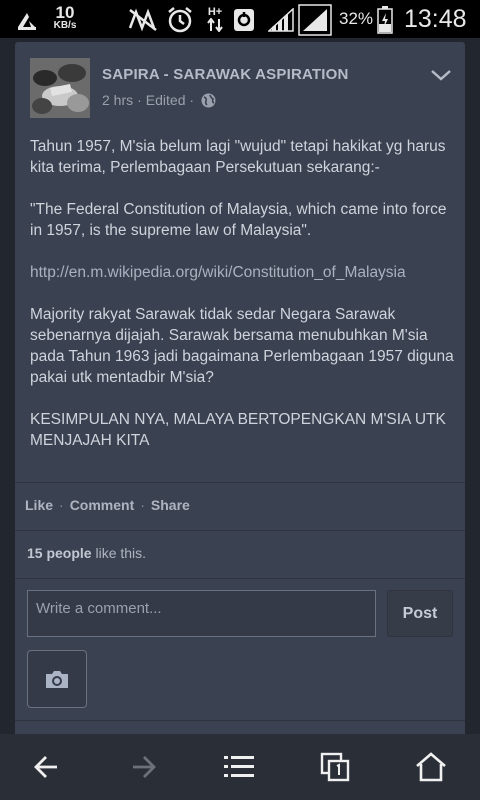 Image resolution: width=480 pixels, height=800 pixels. I want to click on post-meta: 2 hrs · Edited ·, so click(159, 100).